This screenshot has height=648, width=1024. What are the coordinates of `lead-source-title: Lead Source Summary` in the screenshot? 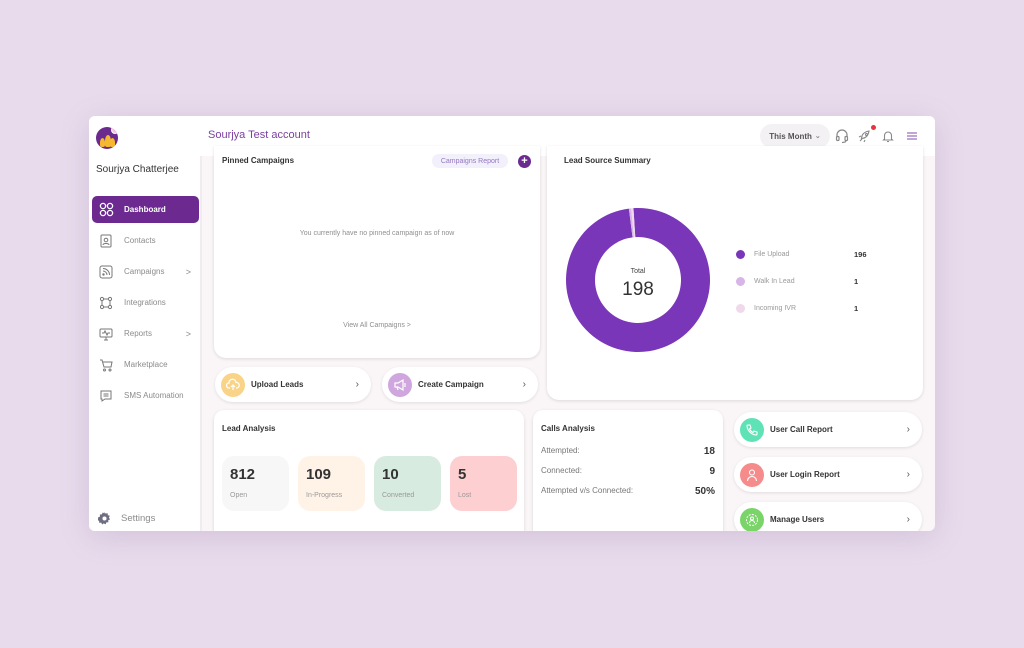 It's located at (607, 160).